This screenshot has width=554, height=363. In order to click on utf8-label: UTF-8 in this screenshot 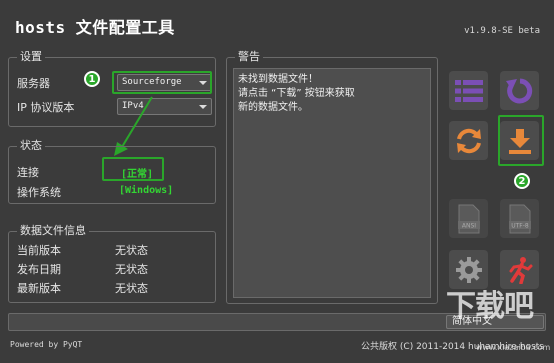, I will do `click(520, 225)`.